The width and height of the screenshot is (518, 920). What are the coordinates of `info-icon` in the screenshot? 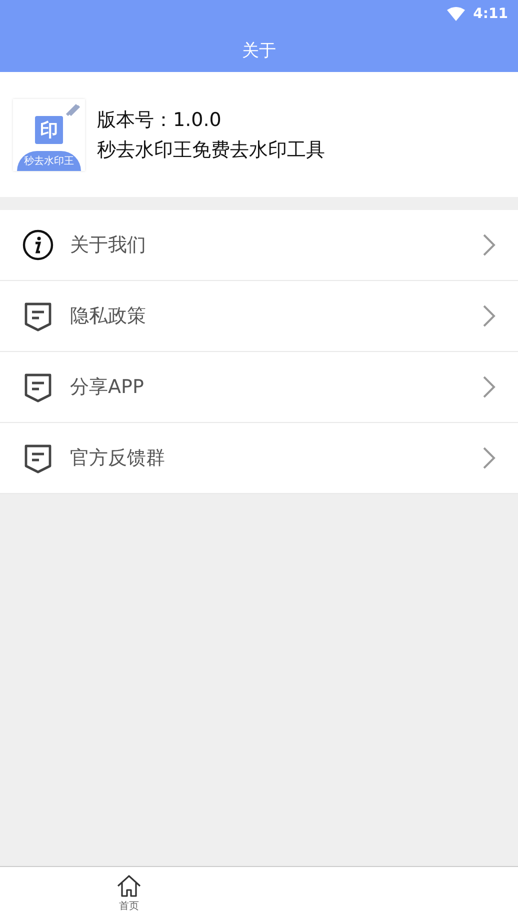 It's located at (38, 245).